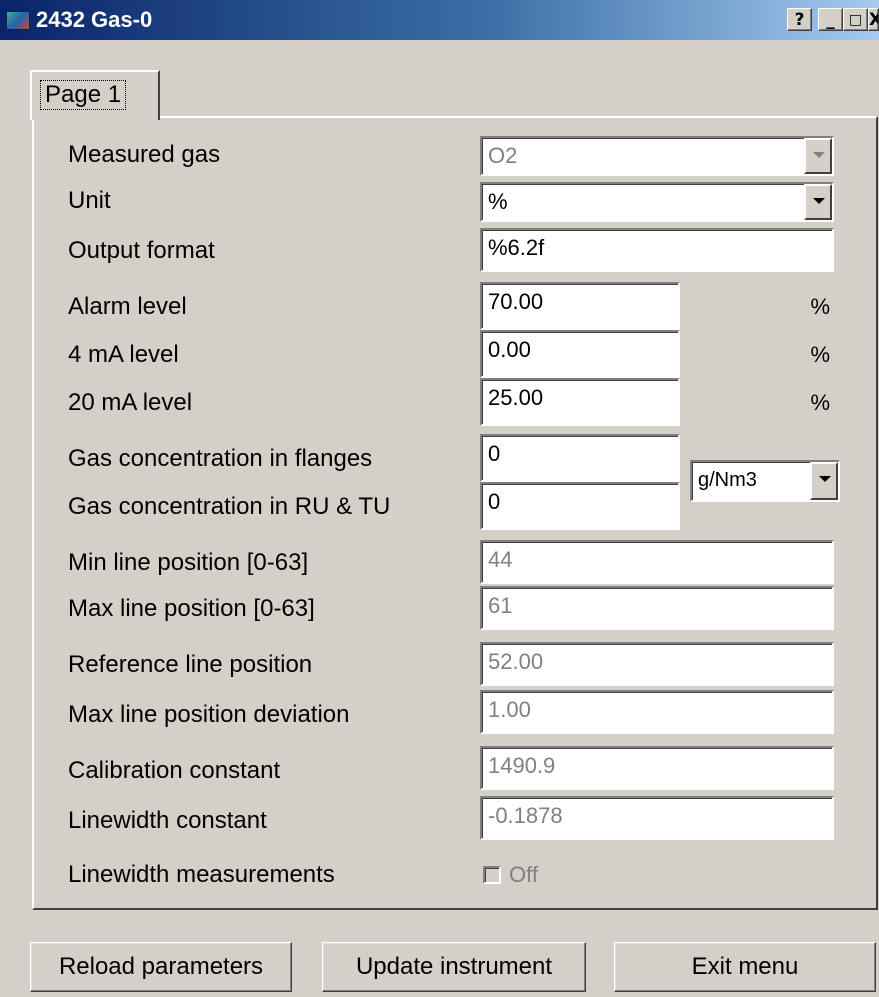 This screenshot has height=997, width=879. I want to click on linewidth-meas-checkbox, so click(492, 875).